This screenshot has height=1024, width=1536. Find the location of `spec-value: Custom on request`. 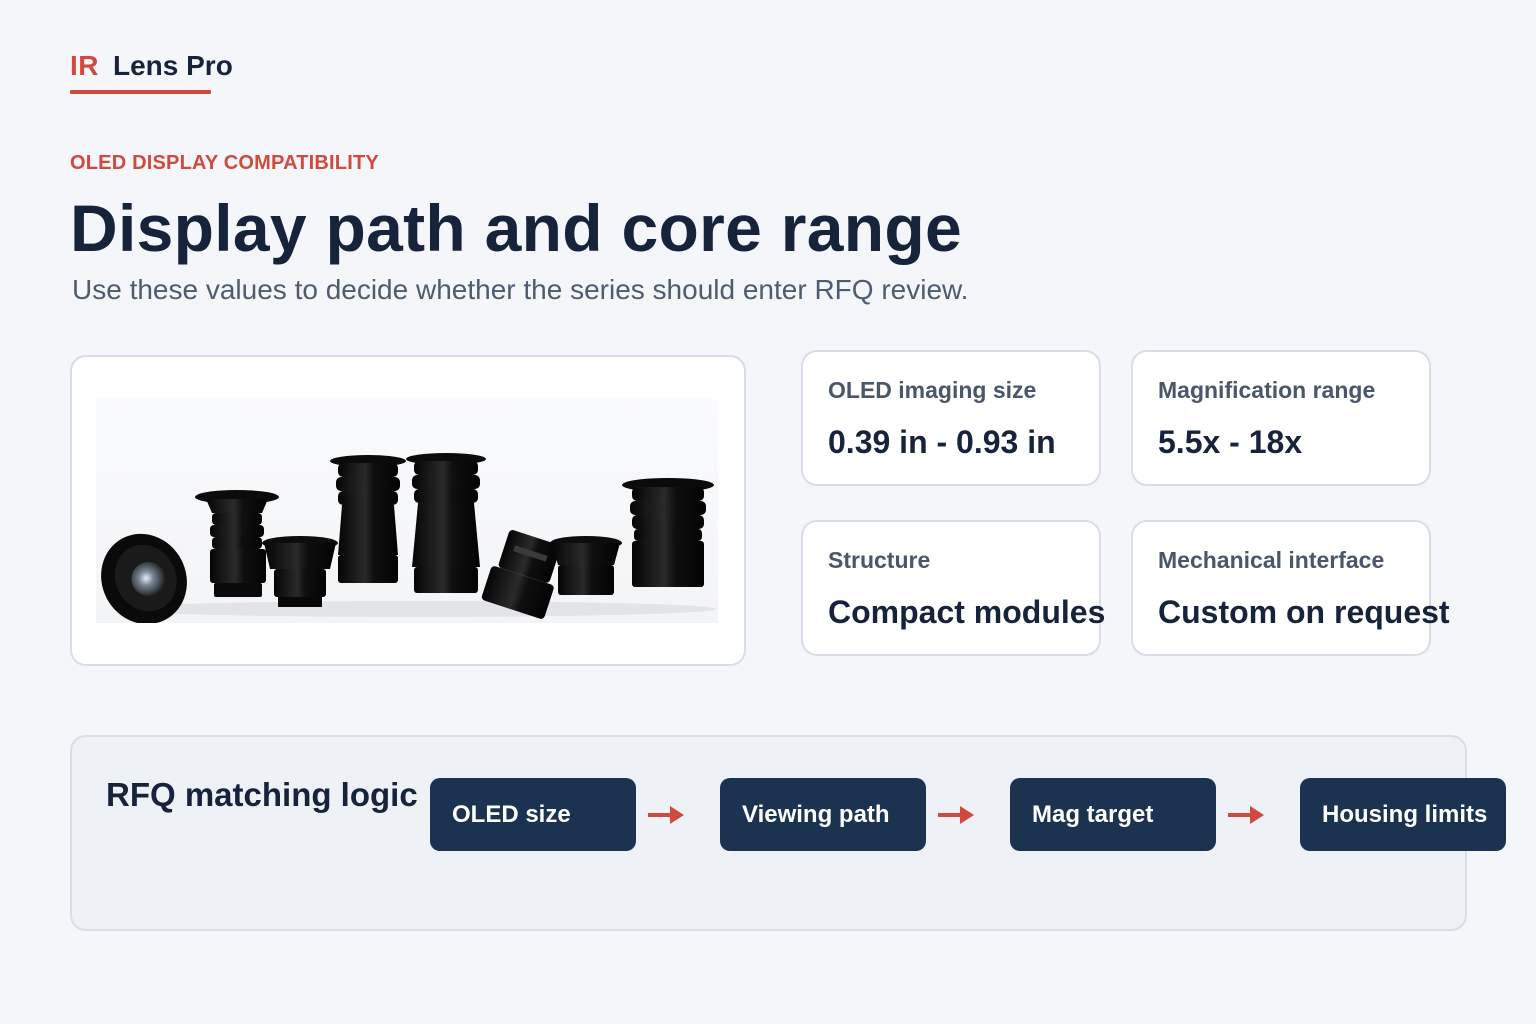

spec-value: Custom on request is located at coordinates (1304, 612).